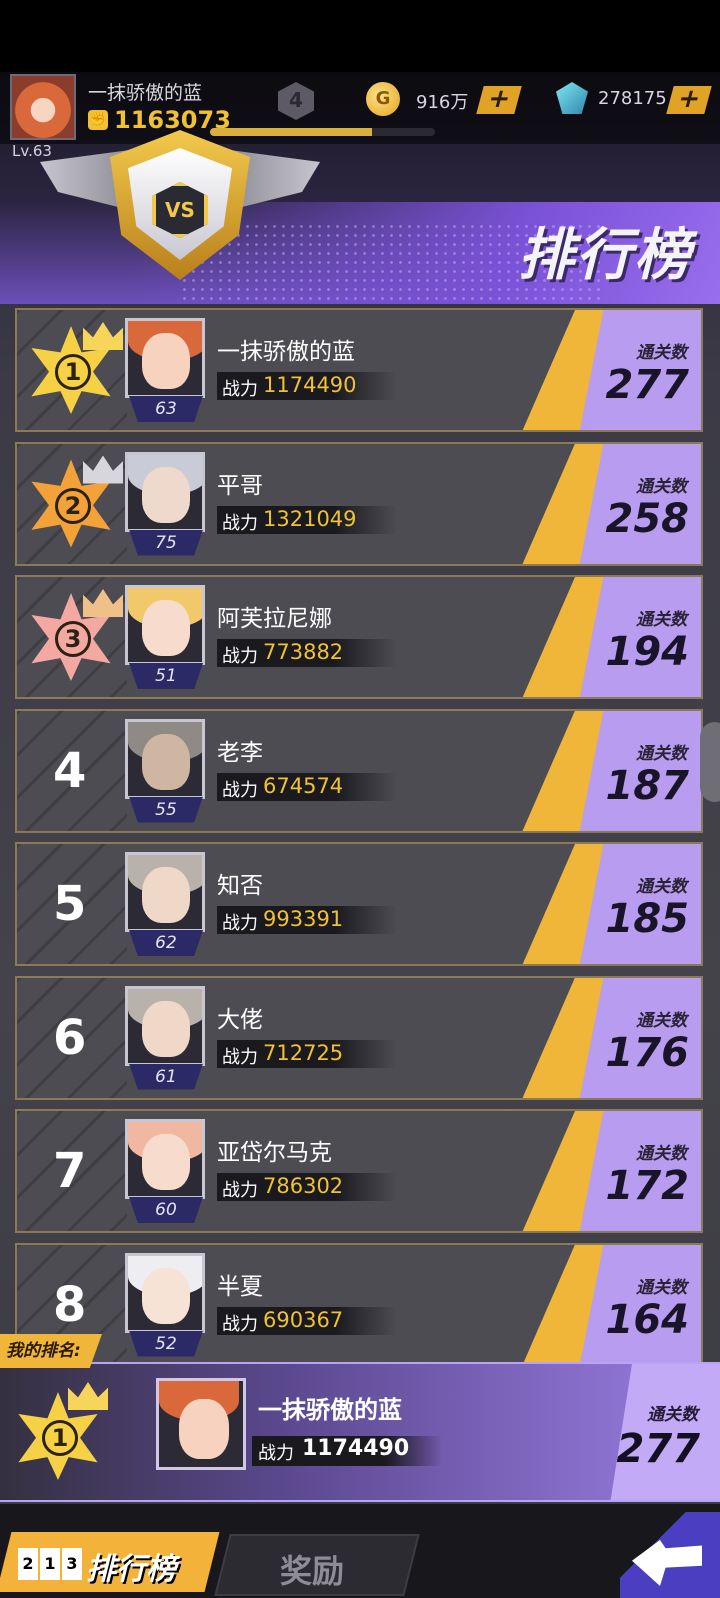 This screenshot has height=1598, width=720. What do you see at coordinates (166, 1210) in the screenshot?
I see `avatar-level: 60` at bounding box center [166, 1210].